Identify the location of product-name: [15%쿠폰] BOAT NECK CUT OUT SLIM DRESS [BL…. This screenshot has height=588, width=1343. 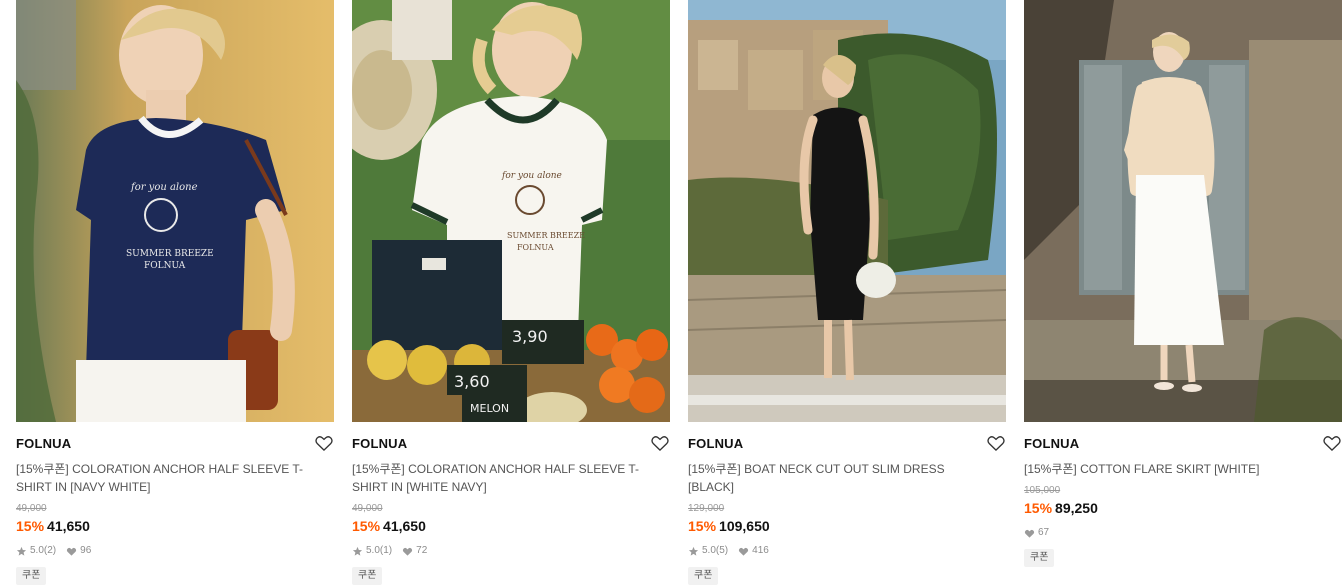
(838, 478).